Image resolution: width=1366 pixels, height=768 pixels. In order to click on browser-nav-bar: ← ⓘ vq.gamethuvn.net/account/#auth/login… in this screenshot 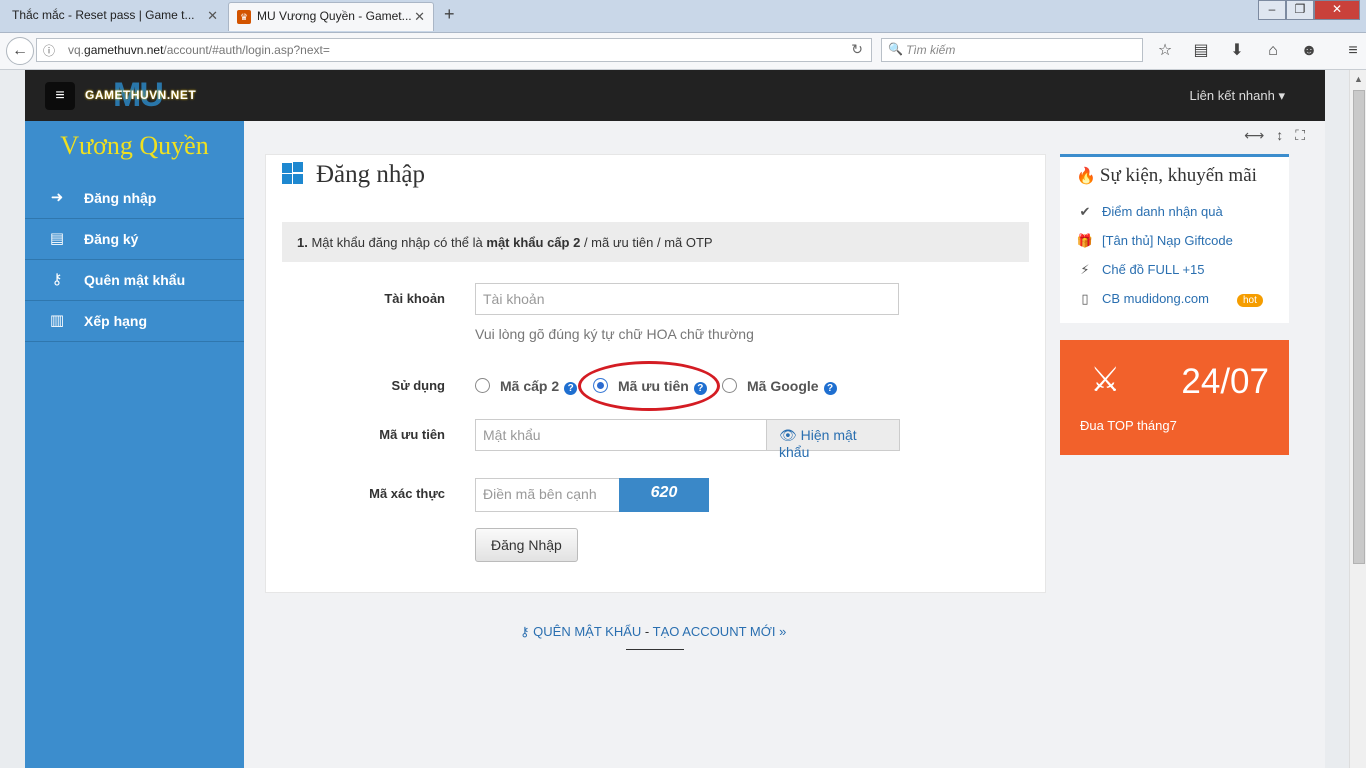, I will do `click(683, 51)`.